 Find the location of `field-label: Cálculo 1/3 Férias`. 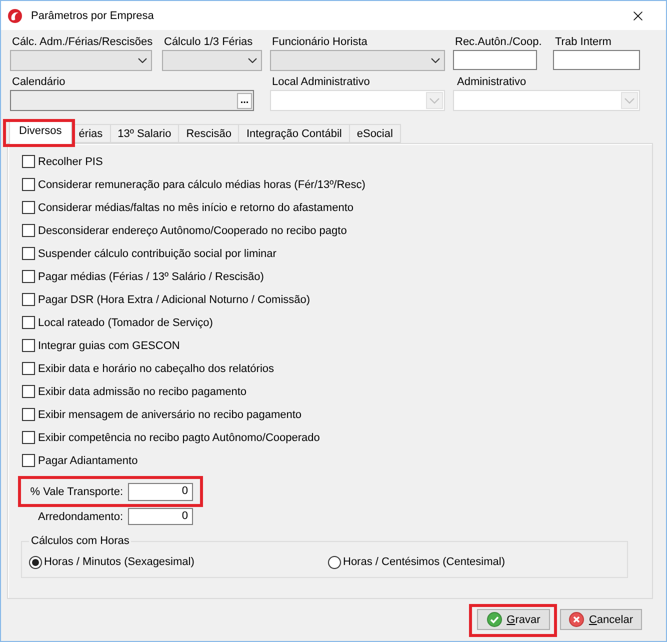

field-label: Cálculo 1/3 Férias is located at coordinates (208, 42).